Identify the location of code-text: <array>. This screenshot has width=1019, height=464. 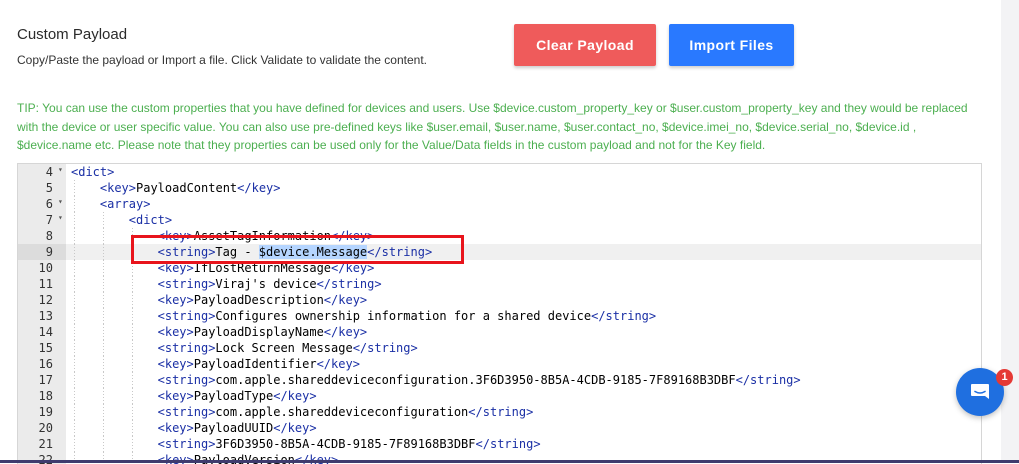
(125, 204).